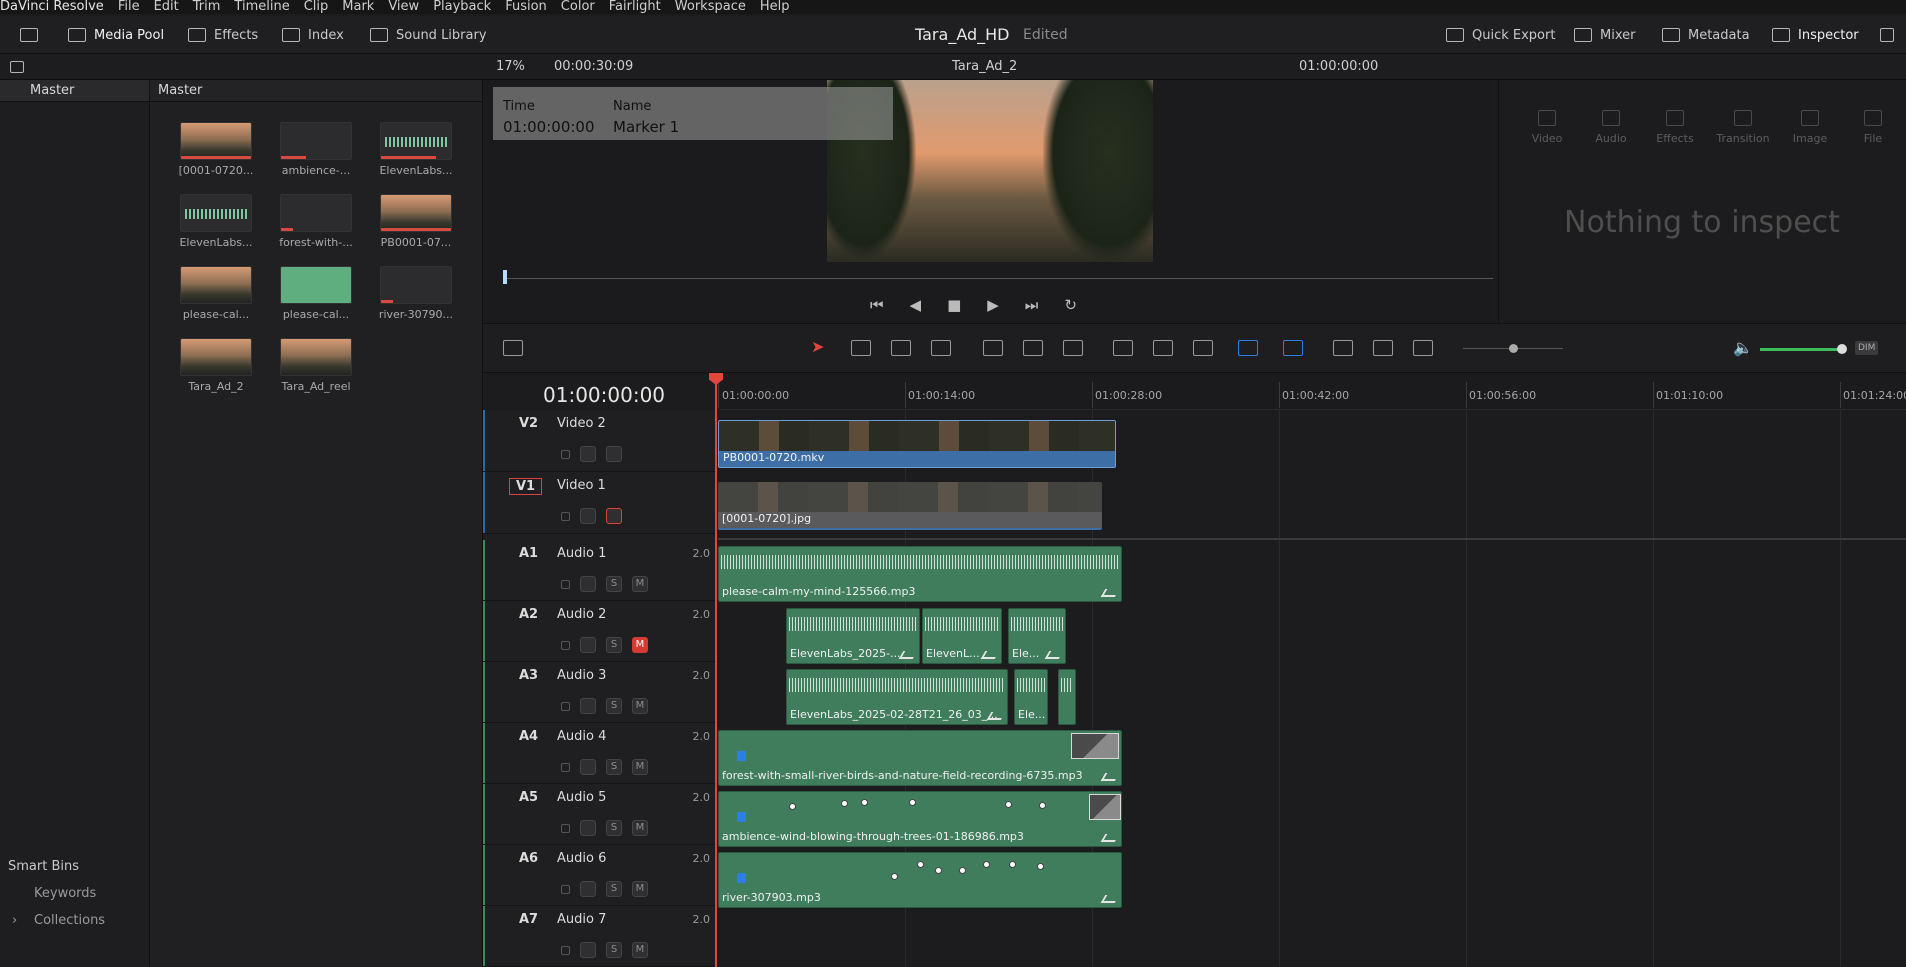 Image resolution: width=1906 pixels, height=967 pixels. What do you see at coordinates (1163, 348) in the screenshot?
I see `link-icon` at bounding box center [1163, 348].